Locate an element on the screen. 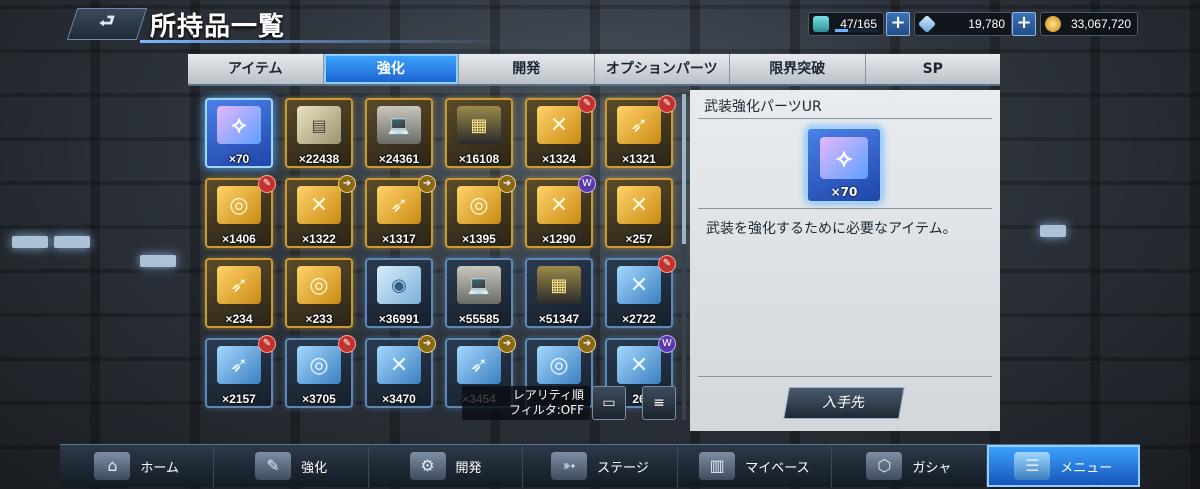  item-quantity: ×1322 is located at coordinates (319, 239).